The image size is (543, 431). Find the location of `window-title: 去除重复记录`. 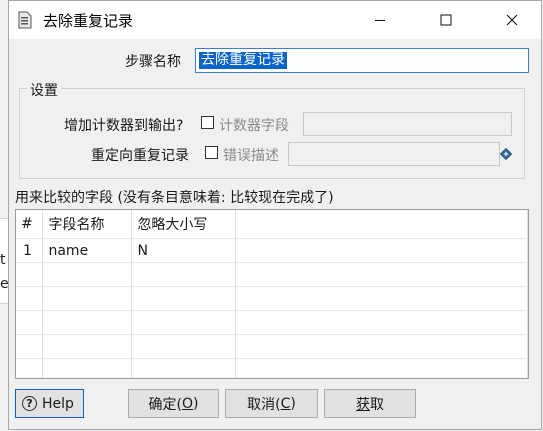

window-title: 去除重复记录 is located at coordinates (88, 21).